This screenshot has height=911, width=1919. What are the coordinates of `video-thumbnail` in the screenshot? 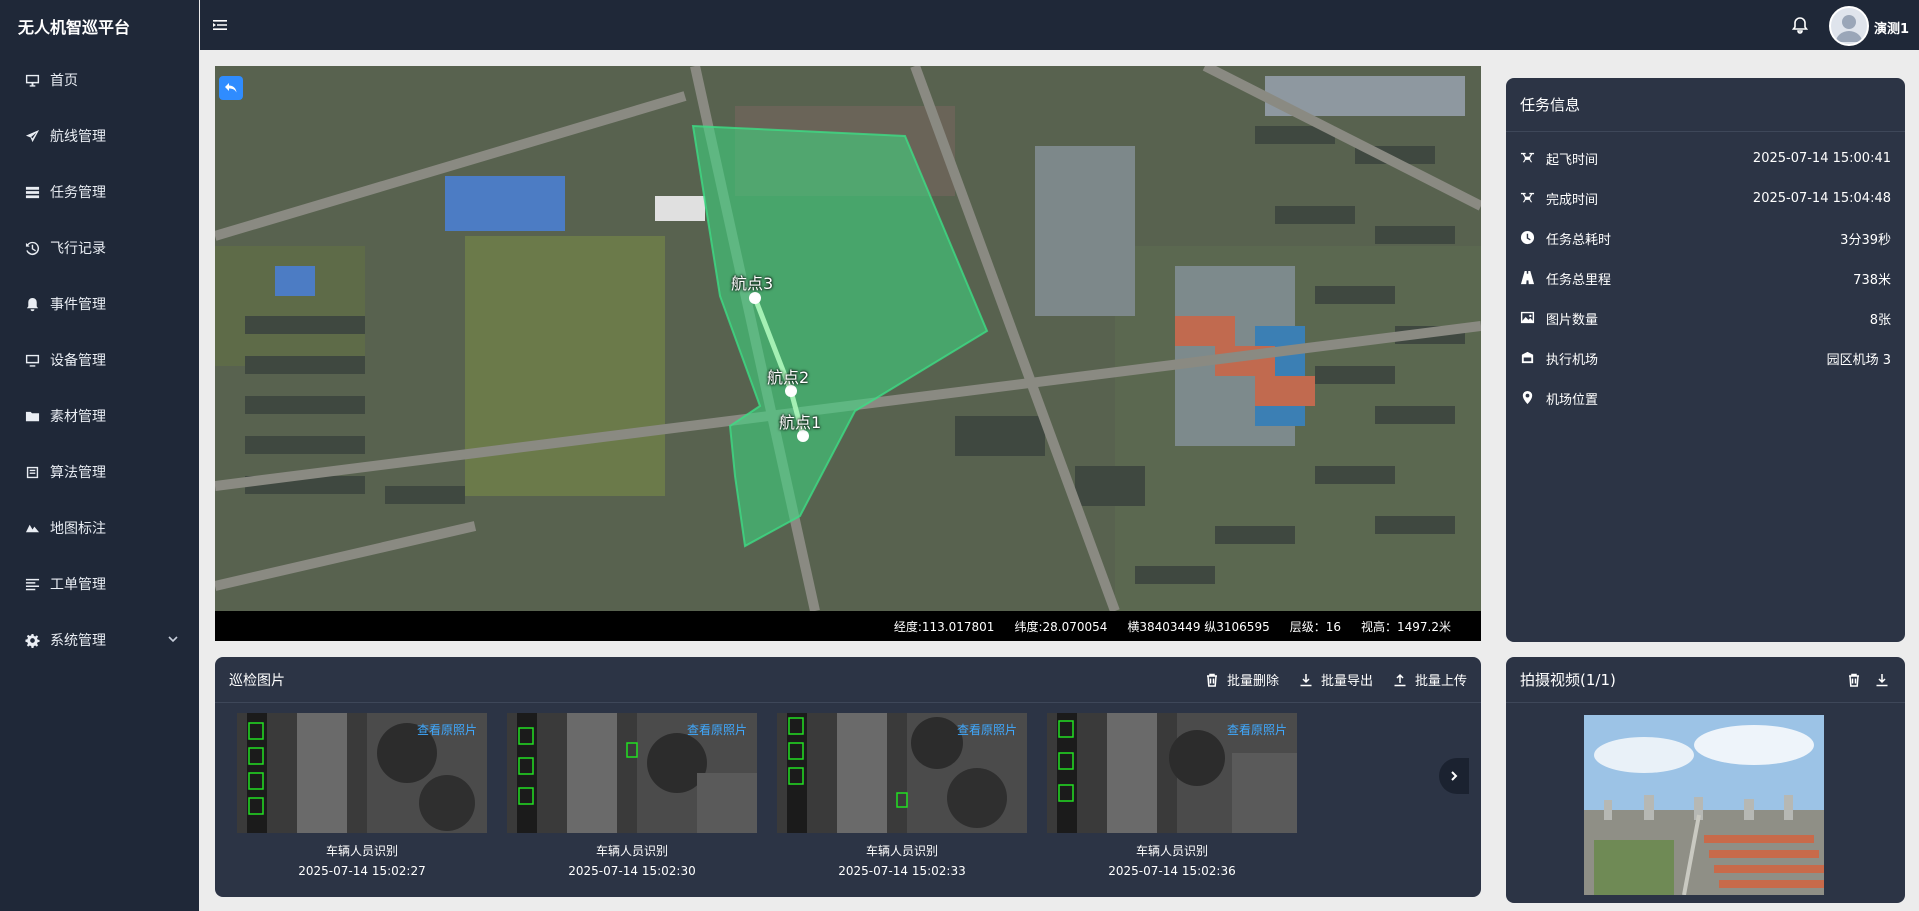 It's located at (1704, 805).